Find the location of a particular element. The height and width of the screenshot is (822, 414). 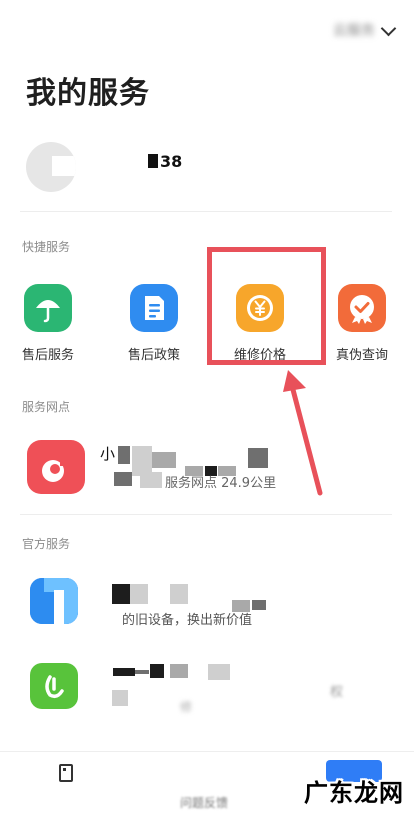

quick-service-label: 真伪查询 is located at coordinates (361, 355).